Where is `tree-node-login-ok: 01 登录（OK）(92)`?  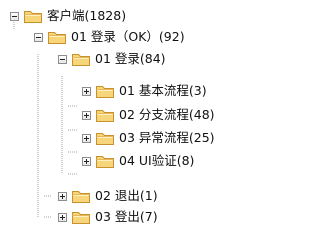 tree-node-login-ok: 01 登录（OK）(92) is located at coordinates (109, 37).